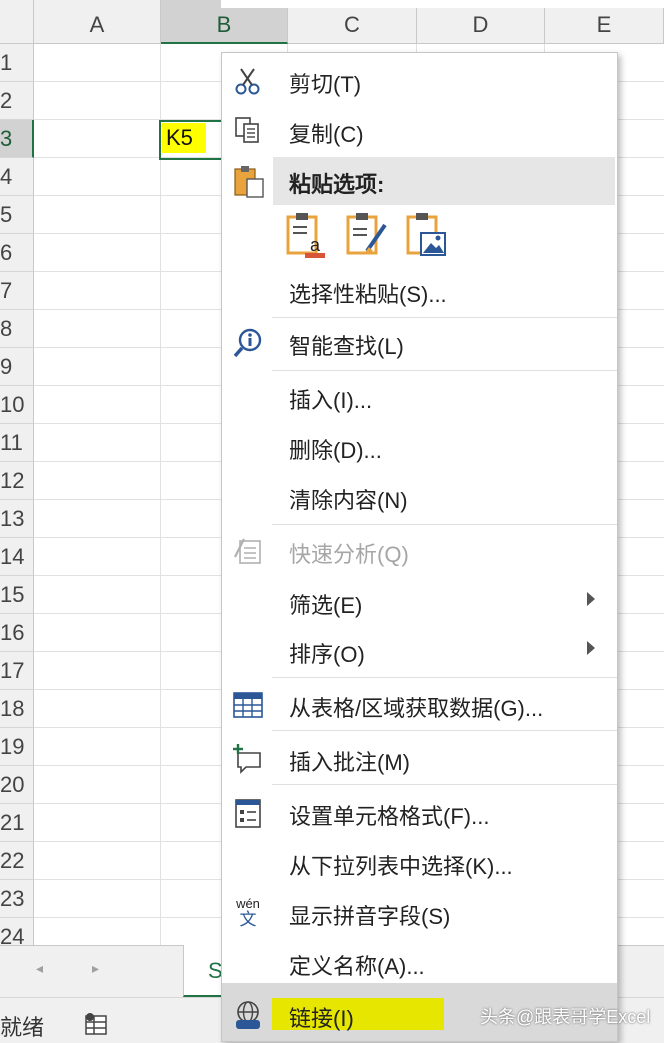 This screenshot has width=664, height=1043. I want to click on accessibility-icon, so click(96, 1024).